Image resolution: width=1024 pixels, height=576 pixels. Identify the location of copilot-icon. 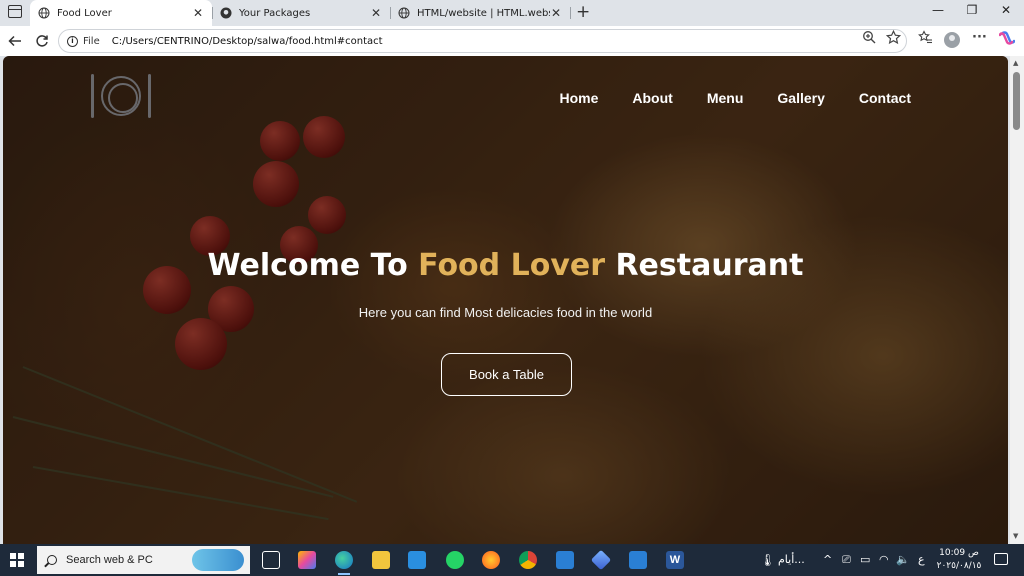
(1007, 40).